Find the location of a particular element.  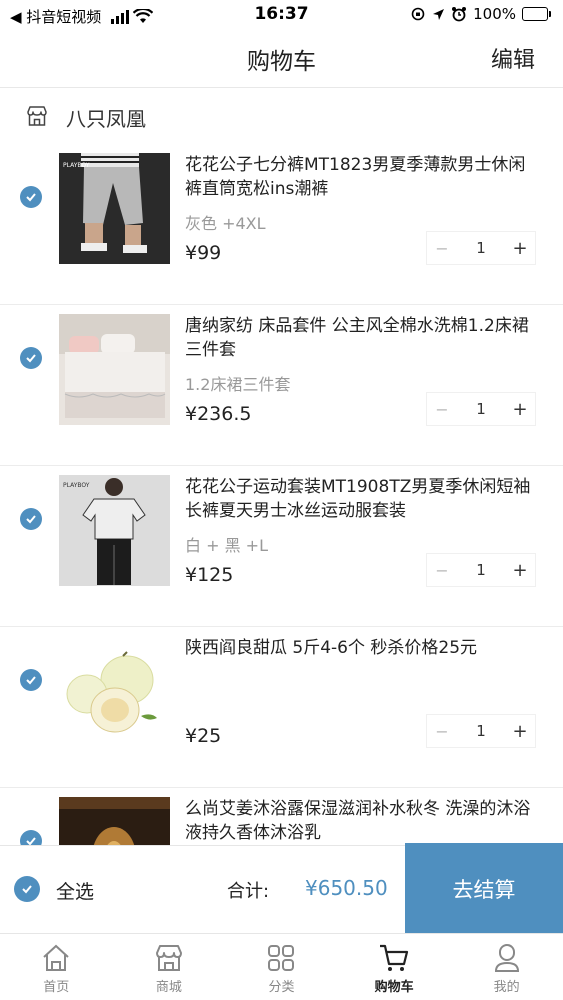

page-title: 购物车 is located at coordinates (281, 62).